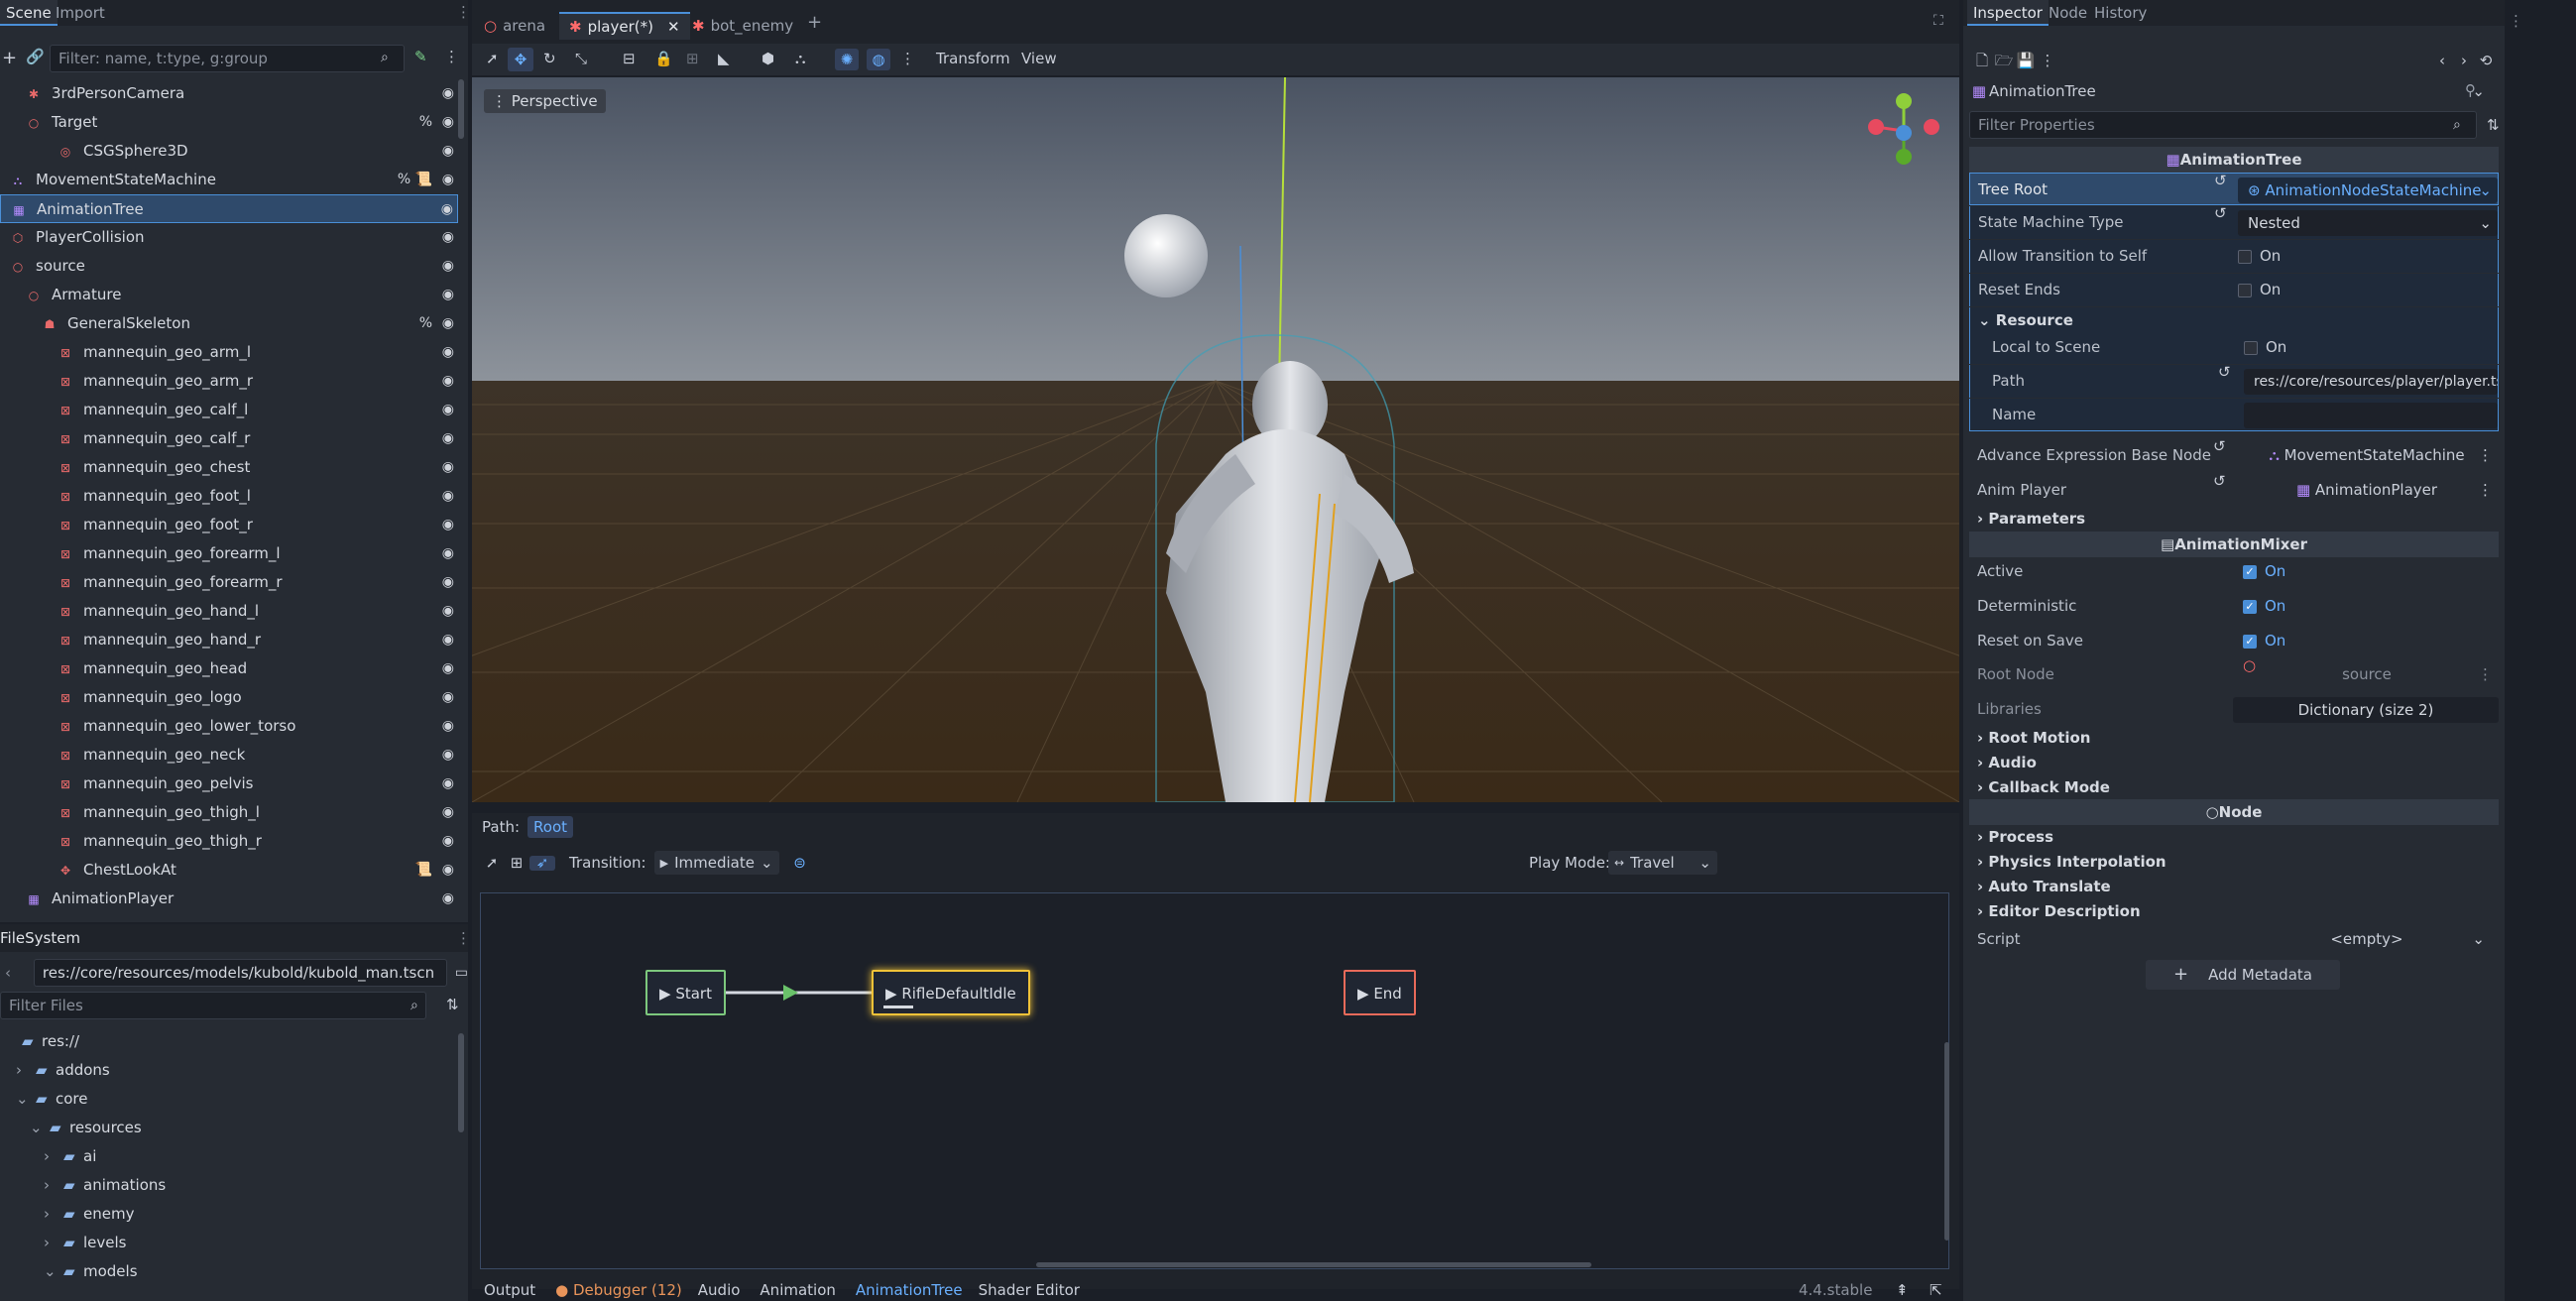 The width and height of the screenshot is (2576, 1301). What do you see at coordinates (229, 1243) in the screenshot?
I see `fs-tree-row: › ▰ levels` at bounding box center [229, 1243].